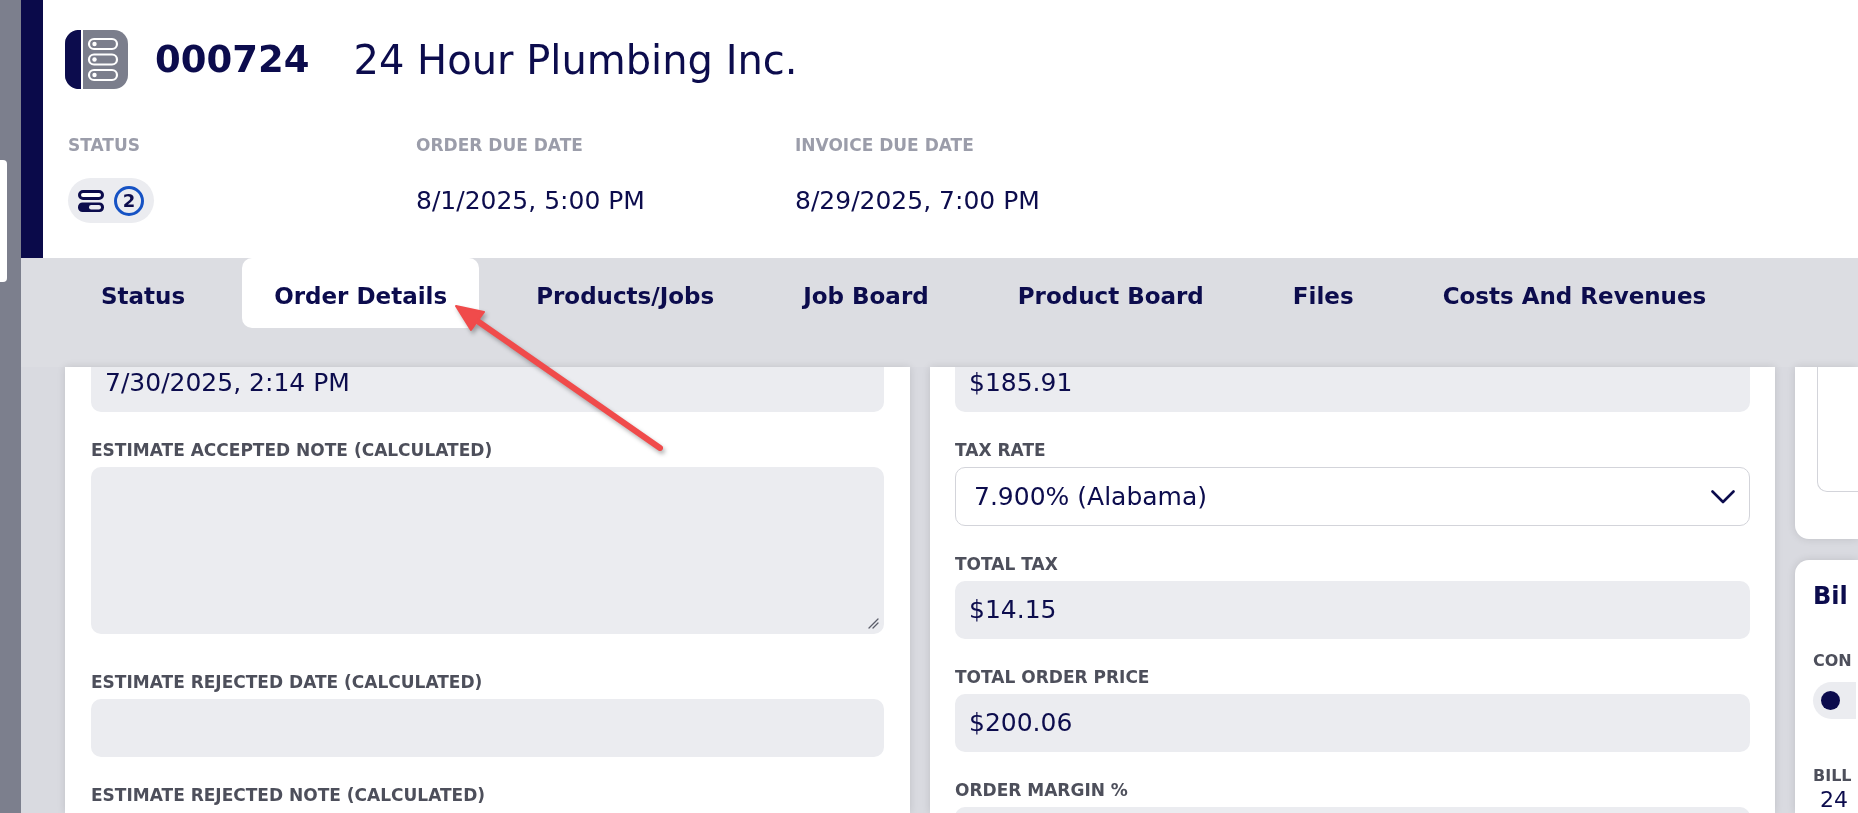  What do you see at coordinates (873, 623) in the screenshot?
I see `resize-handle-icon` at bounding box center [873, 623].